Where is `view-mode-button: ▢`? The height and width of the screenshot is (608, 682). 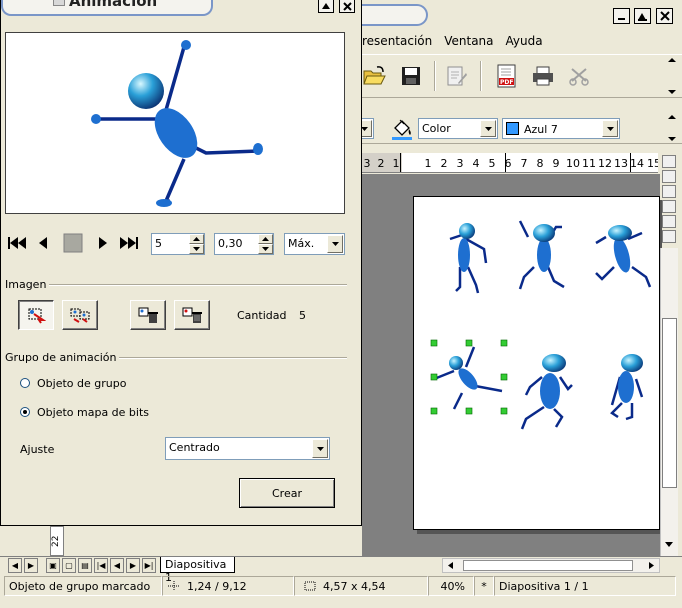
view-mode-button: ▢ is located at coordinates (69, 565).